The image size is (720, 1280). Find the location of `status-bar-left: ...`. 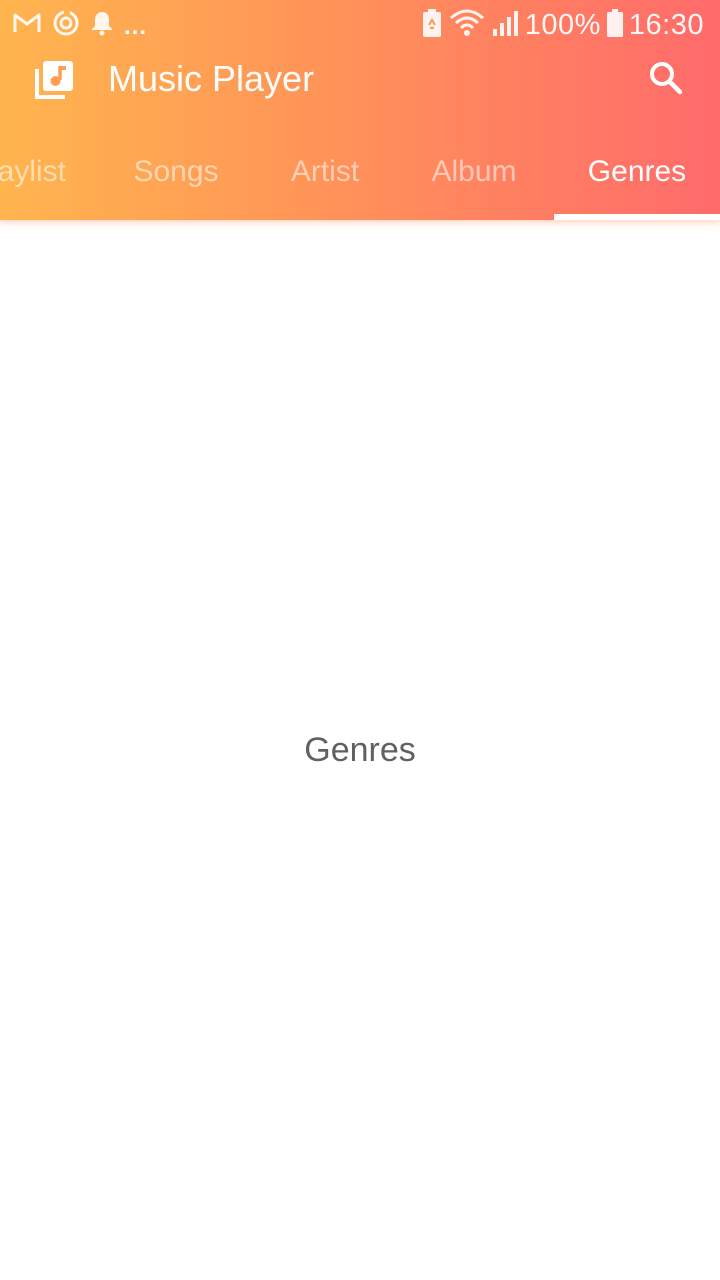

status-bar-left: ... is located at coordinates (79, 25).